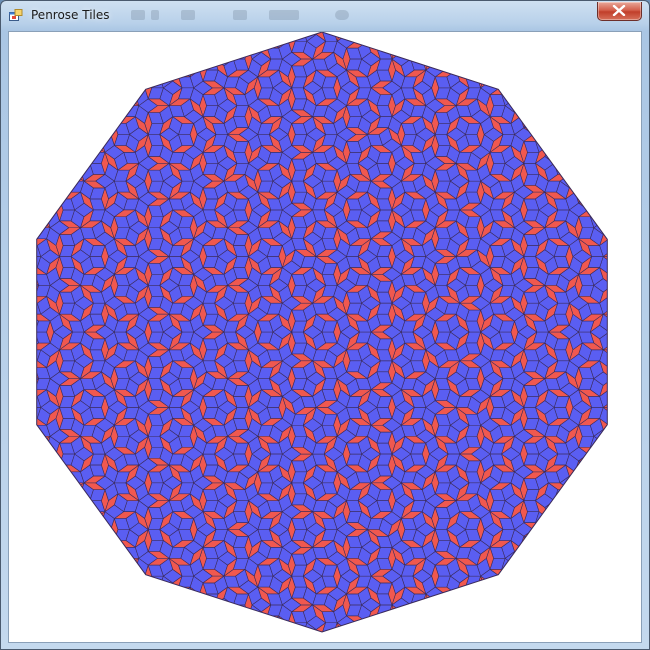  What do you see at coordinates (70, 15) in the screenshot?
I see `window-title: Penrose Tiles` at bounding box center [70, 15].